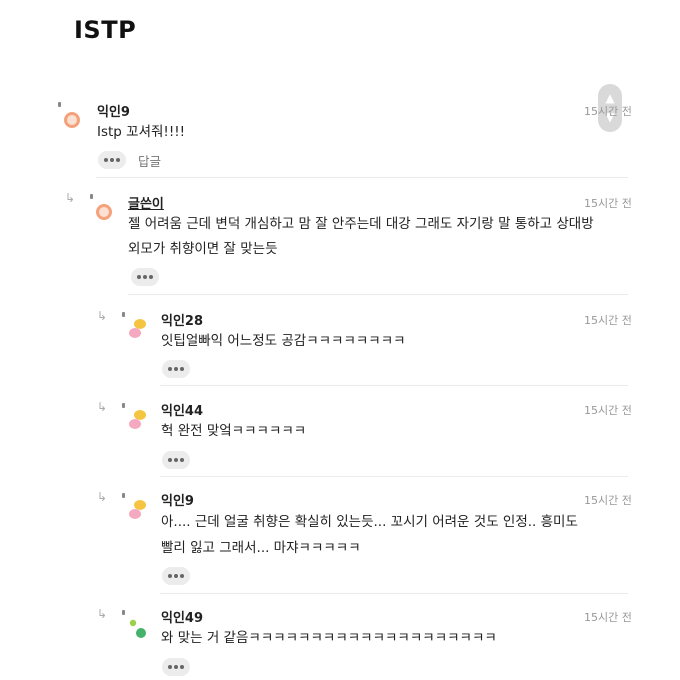 This screenshot has width=680, height=680. What do you see at coordinates (149, 160) in the screenshot?
I see `reply-button: 답글` at bounding box center [149, 160].